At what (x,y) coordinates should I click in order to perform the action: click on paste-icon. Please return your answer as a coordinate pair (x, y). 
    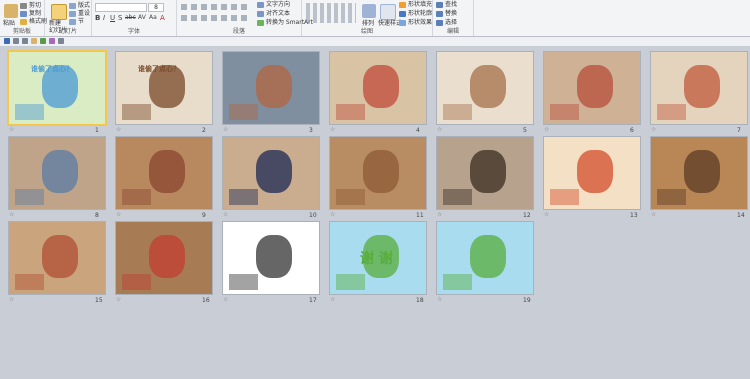
    Looking at the image, I should click on (11, 11).